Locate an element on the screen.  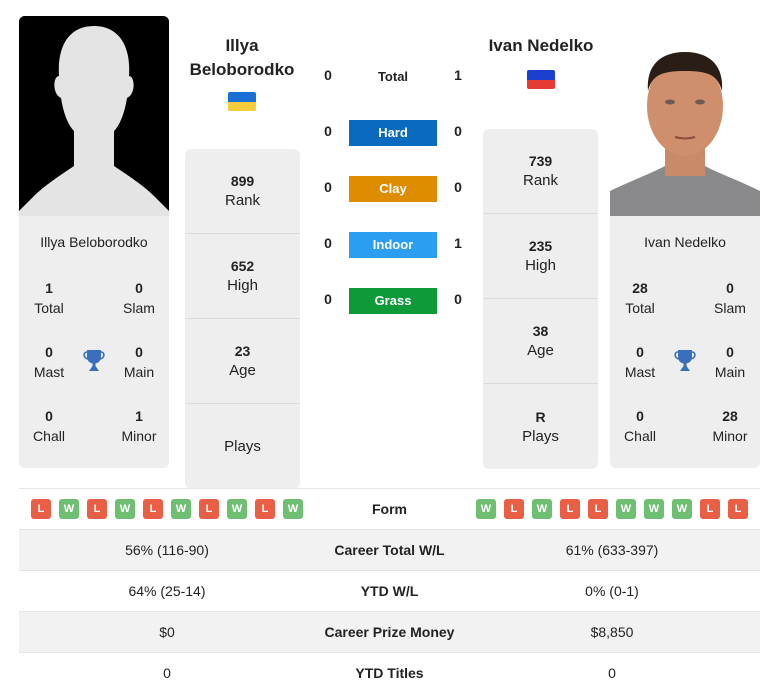
table-row: 0 YTD Titles 0 is located at coordinates (389, 672).